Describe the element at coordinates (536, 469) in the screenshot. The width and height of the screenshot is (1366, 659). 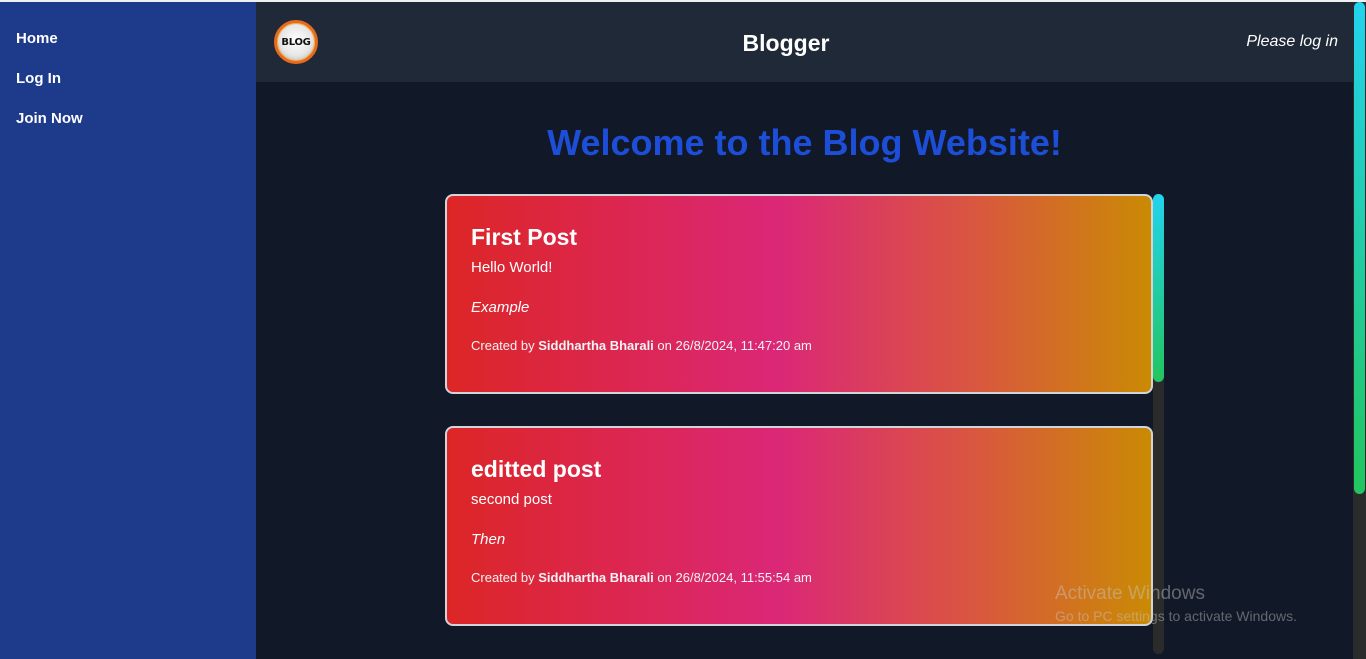
I see `post-title: editted post` at that location.